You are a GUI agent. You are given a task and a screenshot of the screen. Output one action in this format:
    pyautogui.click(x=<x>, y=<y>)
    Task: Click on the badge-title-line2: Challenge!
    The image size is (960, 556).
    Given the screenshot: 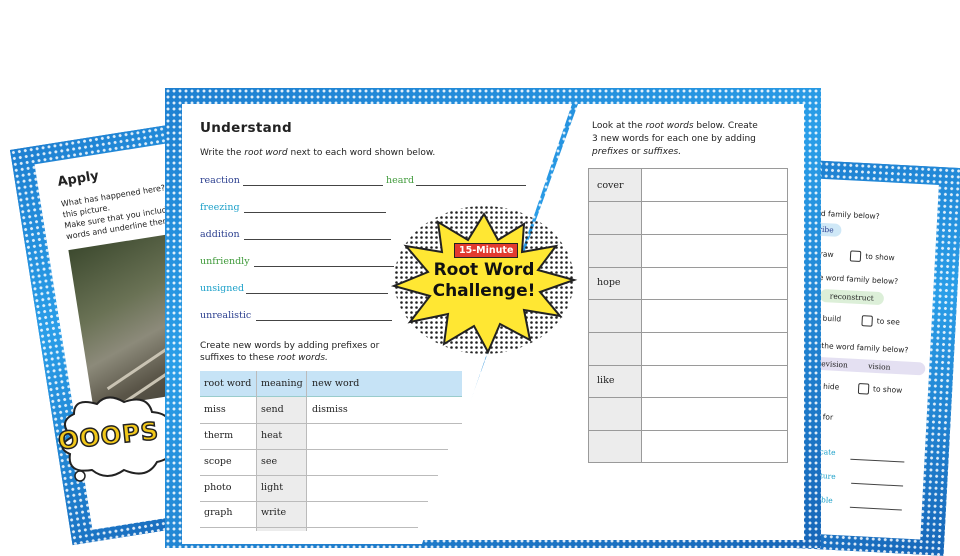 What is the action you would take?
    pyautogui.click(x=484, y=291)
    